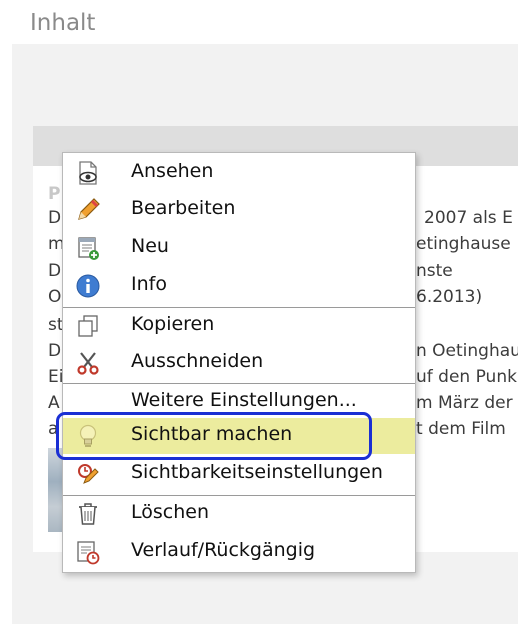  What do you see at coordinates (170, 512) in the screenshot?
I see `menu-item-label: Löschen` at bounding box center [170, 512].